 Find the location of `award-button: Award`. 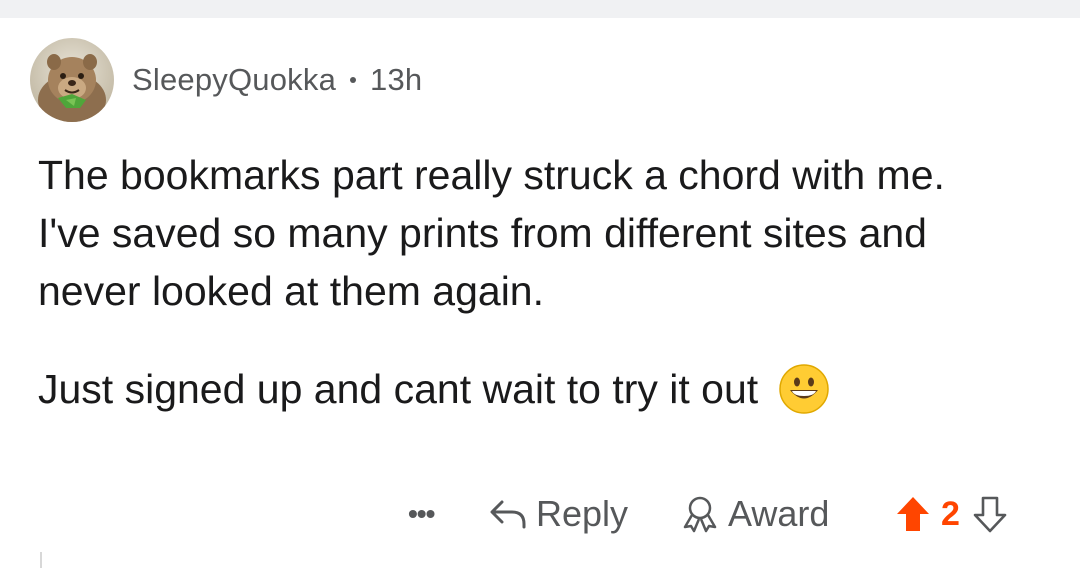

award-button: Award is located at coordinates (754, 514).